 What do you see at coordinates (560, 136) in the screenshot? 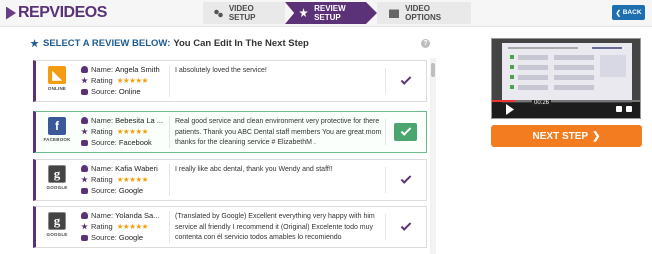
I see `next-step-label: NEXT STEP` at bounding box center [560, 136].